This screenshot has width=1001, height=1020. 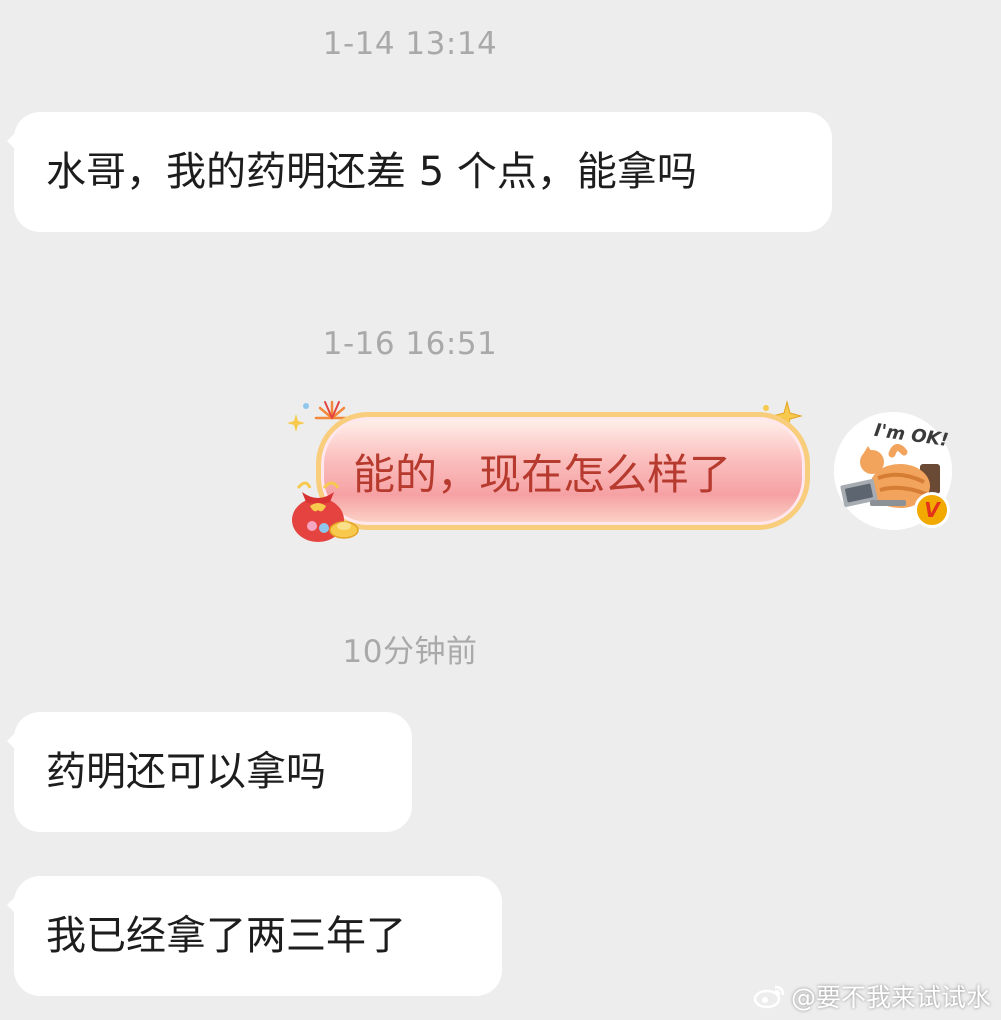 What do you see at coordinates (893, 471) in the screenshot?
I see `avatar: I'm OK! V` at bounding box center [893, 471].